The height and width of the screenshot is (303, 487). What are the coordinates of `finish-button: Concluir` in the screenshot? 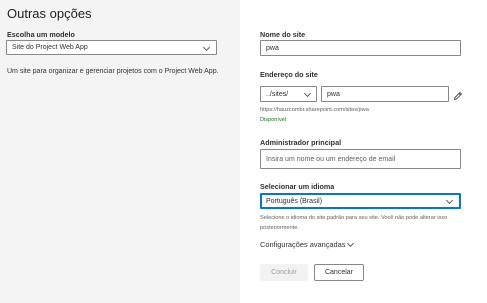 It's located at (284, 272).